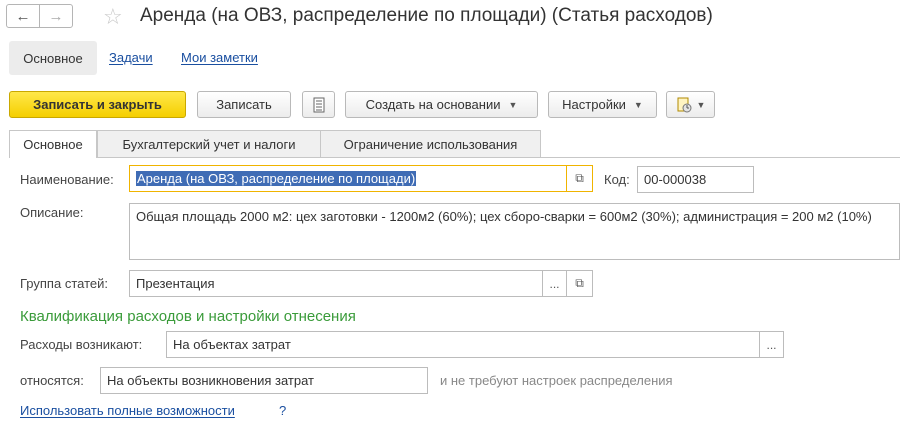  What do you see at coordinates (336, 283) in the screenshot?
I see `group-input: Презентация` at bounding box center [336, 283].